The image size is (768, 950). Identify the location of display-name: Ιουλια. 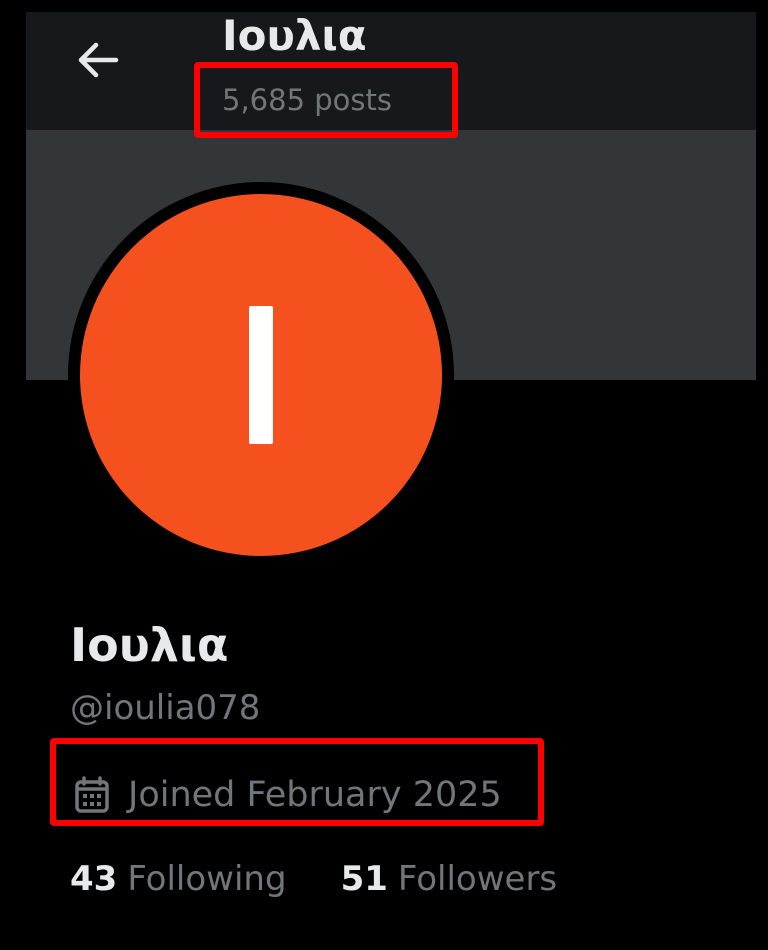
(149, 645).